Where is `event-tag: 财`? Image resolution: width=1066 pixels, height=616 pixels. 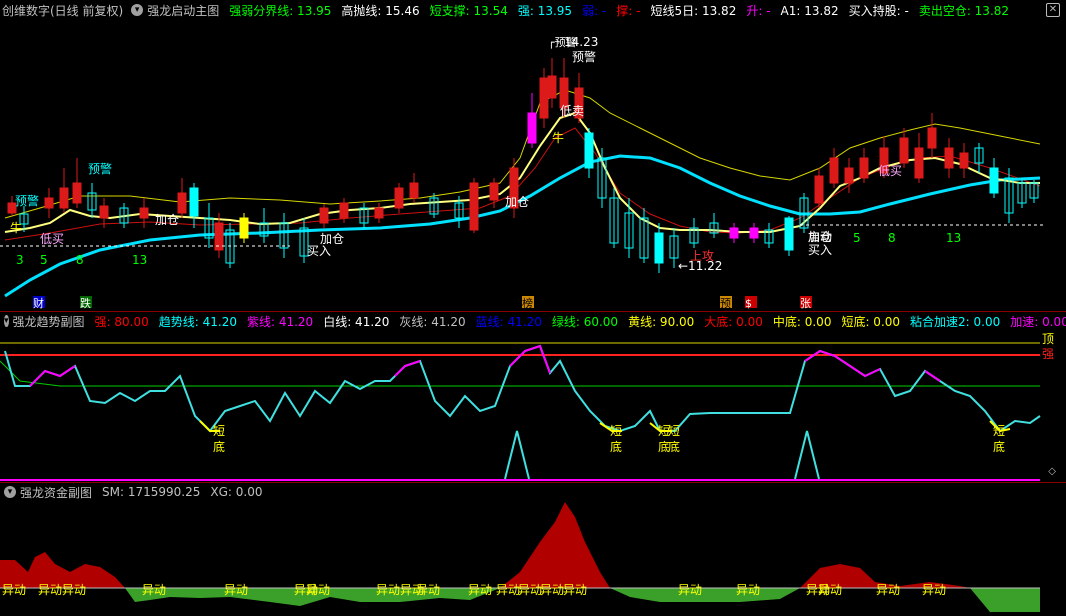
event-tag: 财 is located at coordinates (38, 303).